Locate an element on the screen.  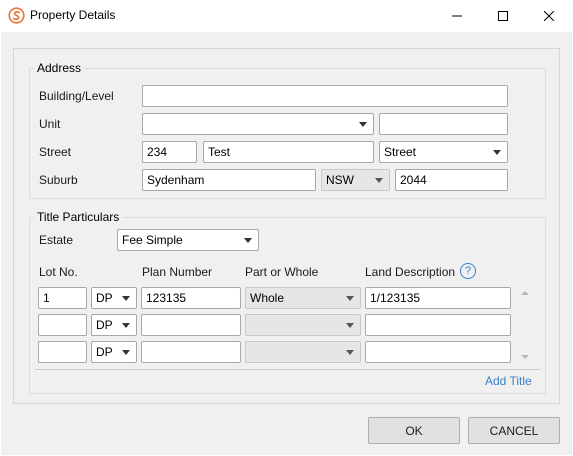
col-lot-header: Lot No. is located at coordinates (58, 272).